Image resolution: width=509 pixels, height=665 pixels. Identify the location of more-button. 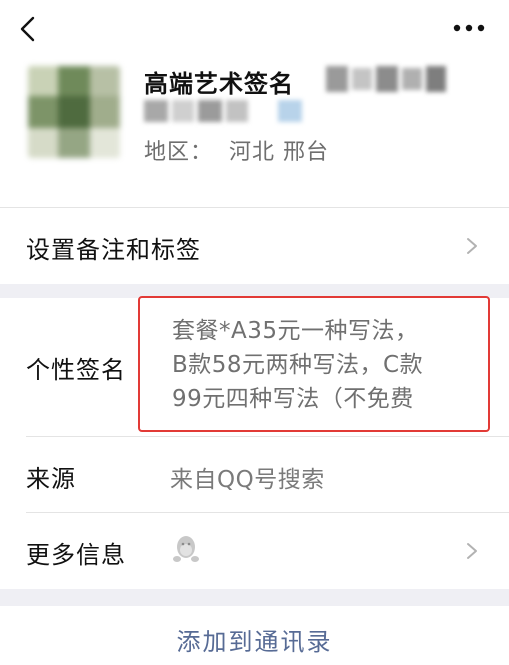
(469, 28).